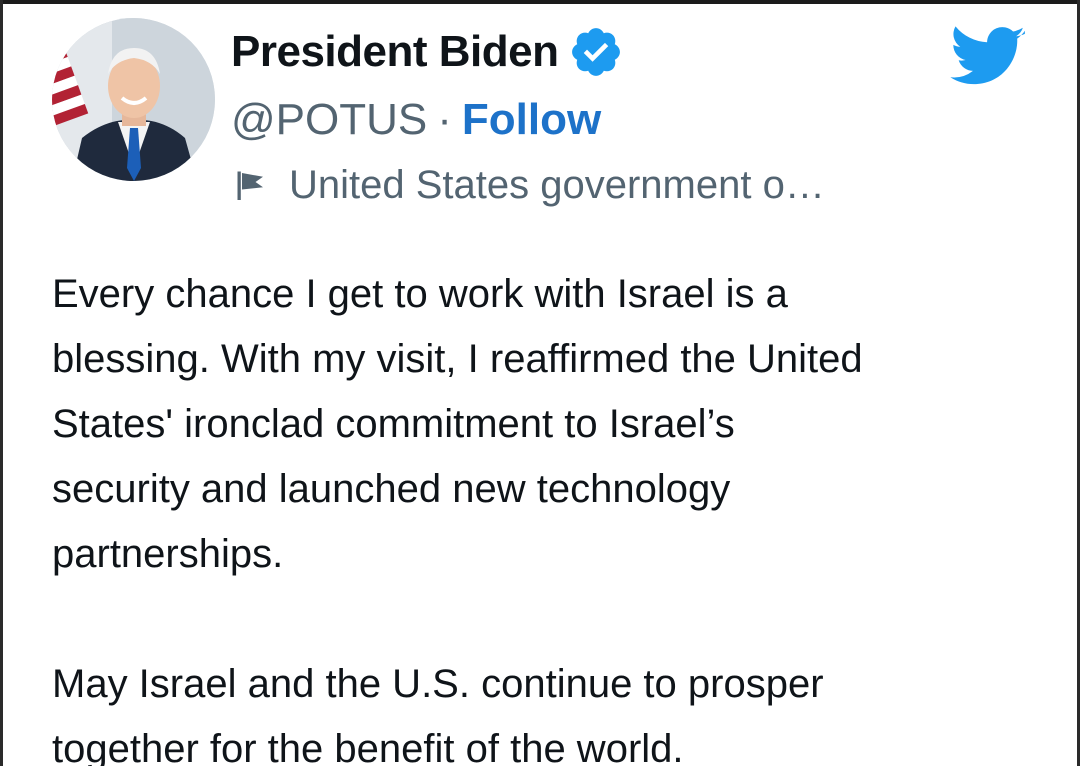  What do you see at coordinates (329, 120) in the screenshot?
I see `handle: @POTUS` at bounding box center [329, 120].